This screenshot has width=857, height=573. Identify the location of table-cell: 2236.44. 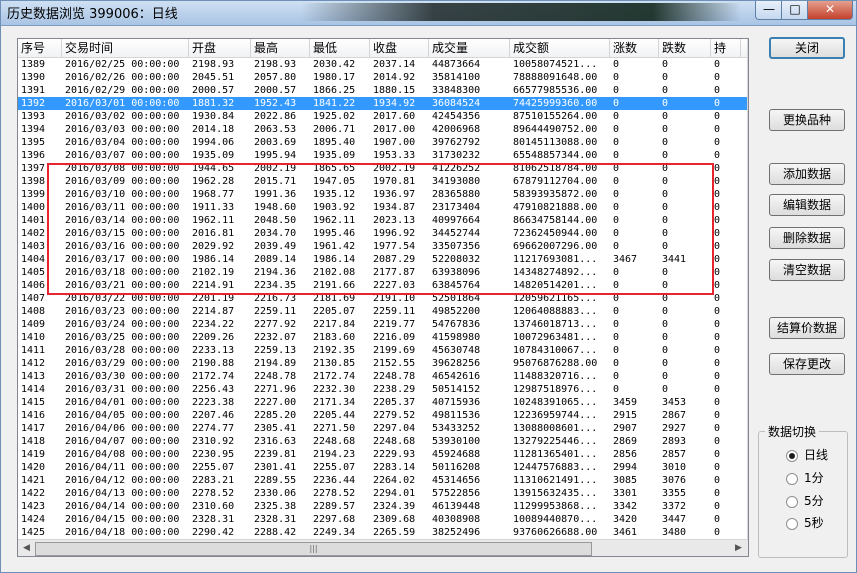
(334, 480).